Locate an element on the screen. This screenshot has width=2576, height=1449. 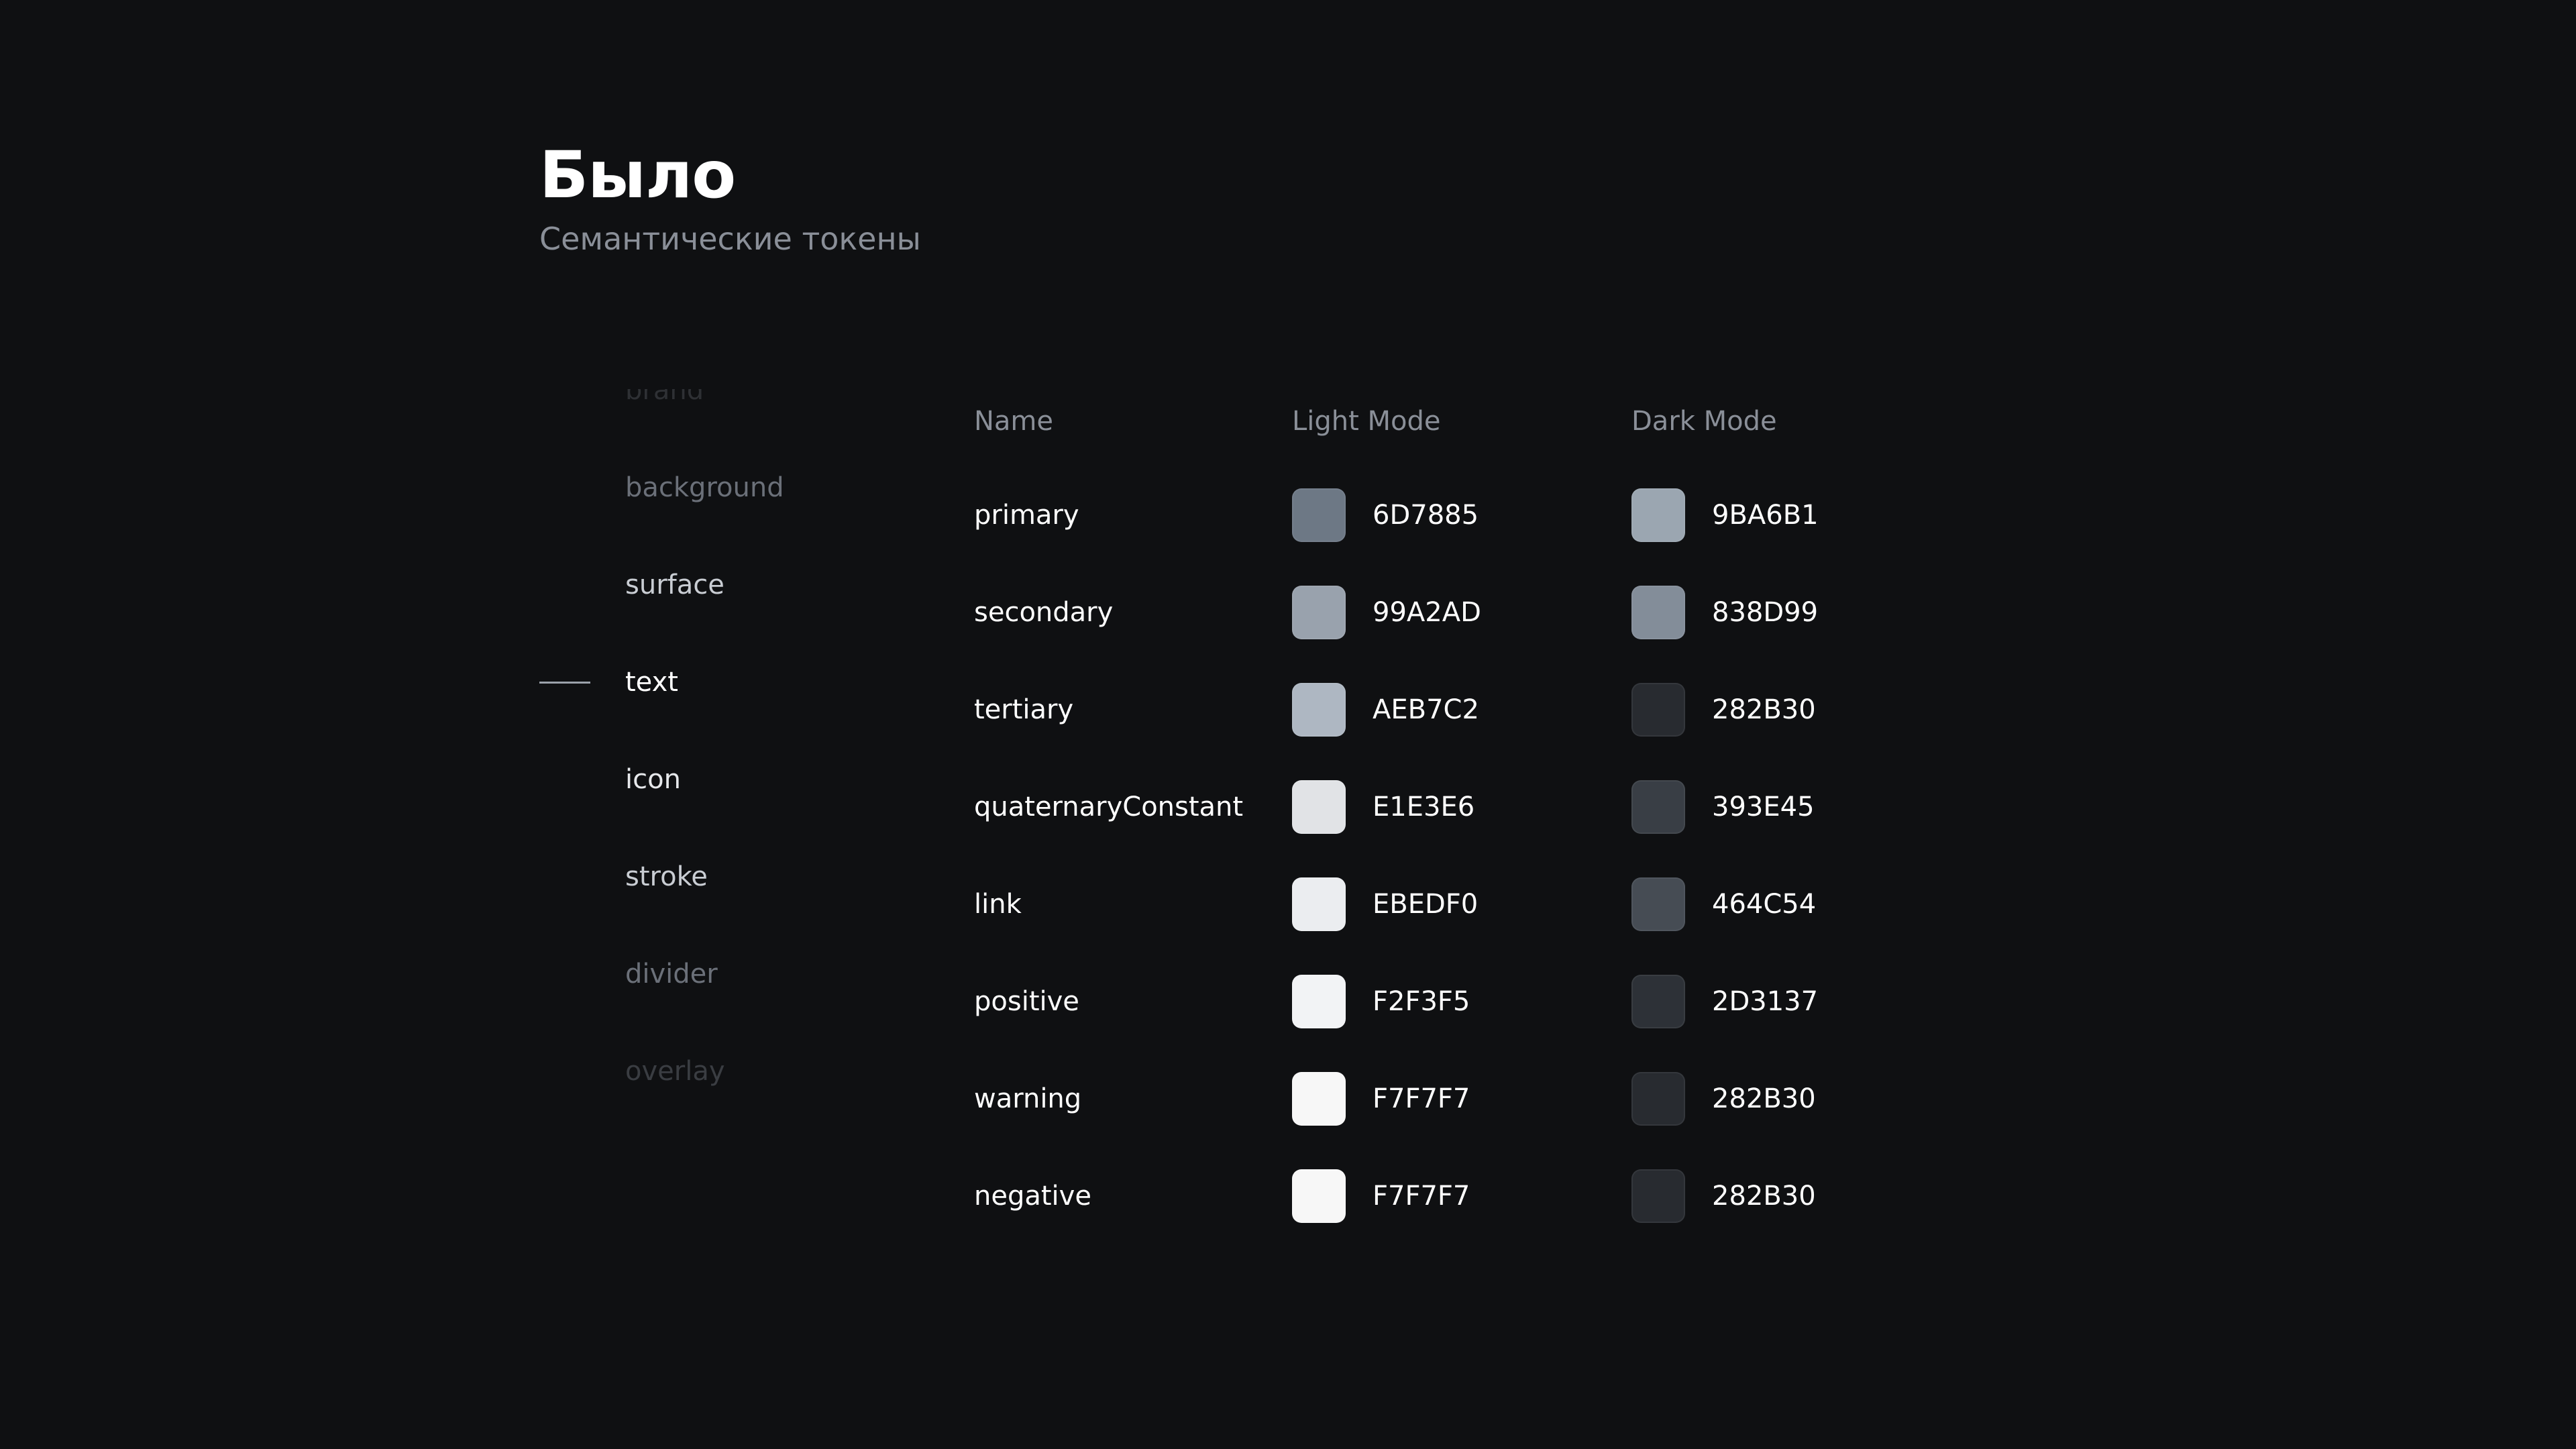
token-row: quaternaryConstant E1E3E6 393E45 is located at coordinates (1288, 807).